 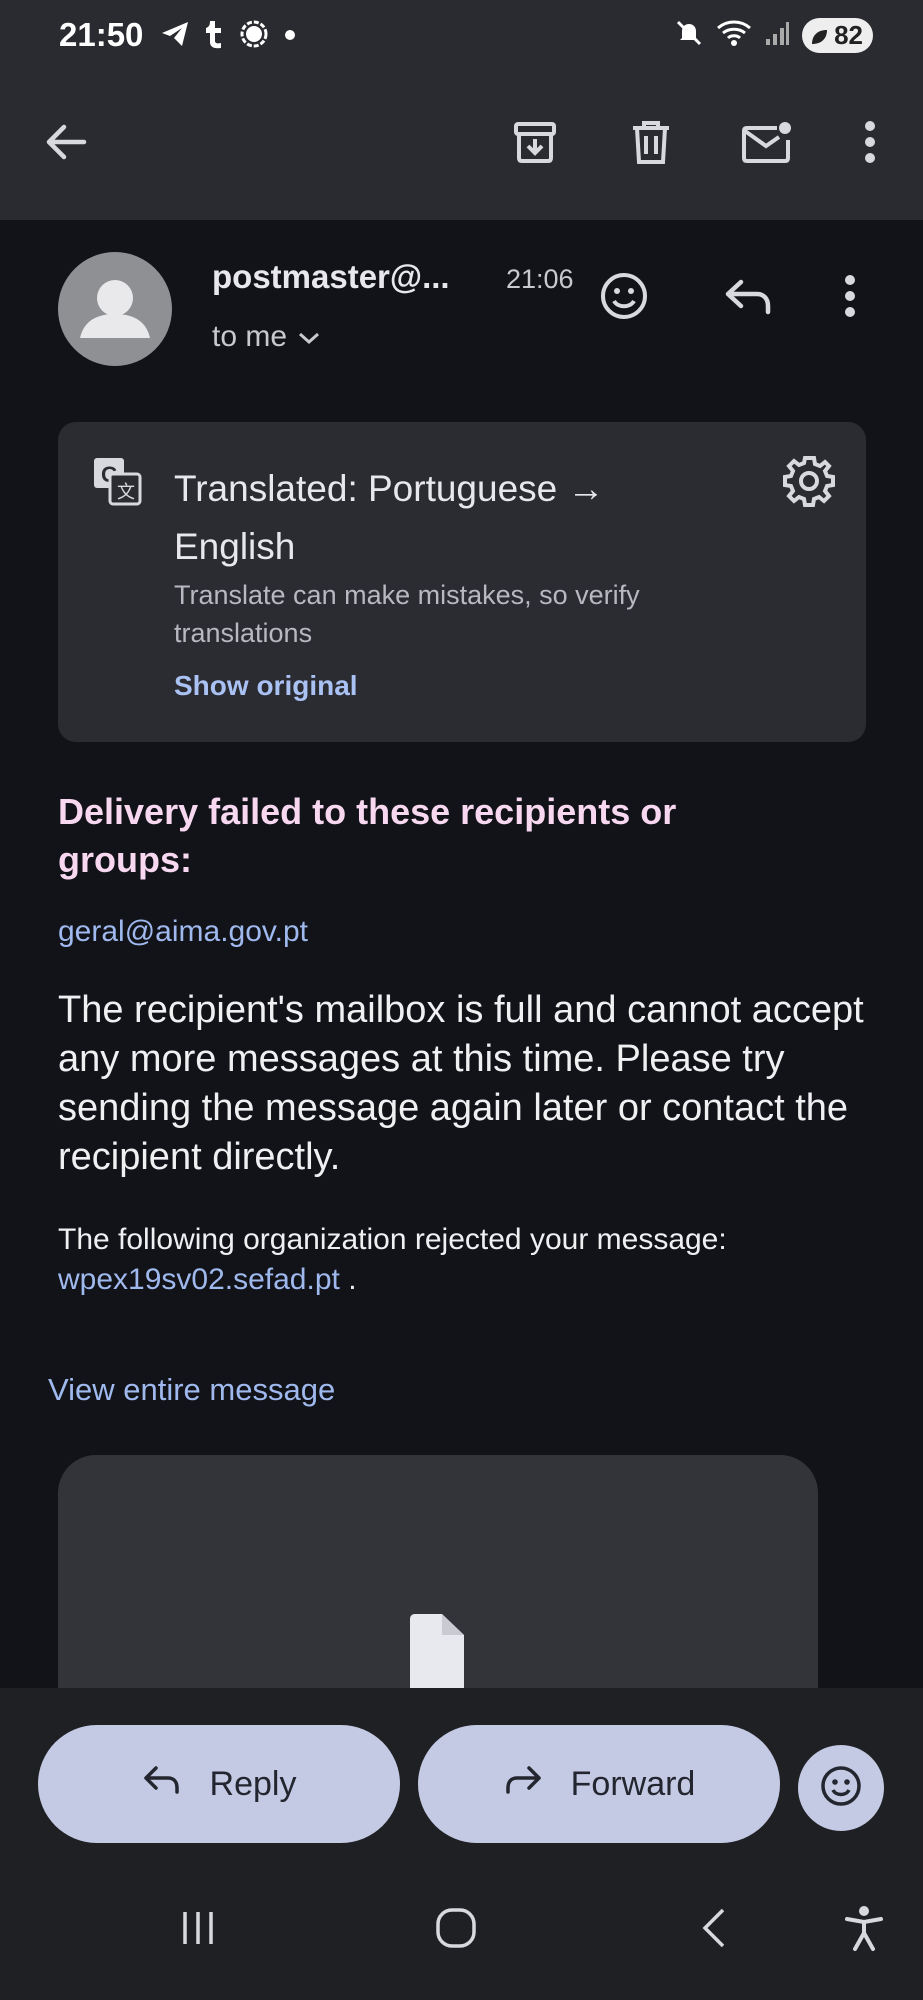 What do you see at coordinates (389, 517) in the screenshot?
I see `translation-title: Translated: Portuguese → English` at bounding box center [389, 517].